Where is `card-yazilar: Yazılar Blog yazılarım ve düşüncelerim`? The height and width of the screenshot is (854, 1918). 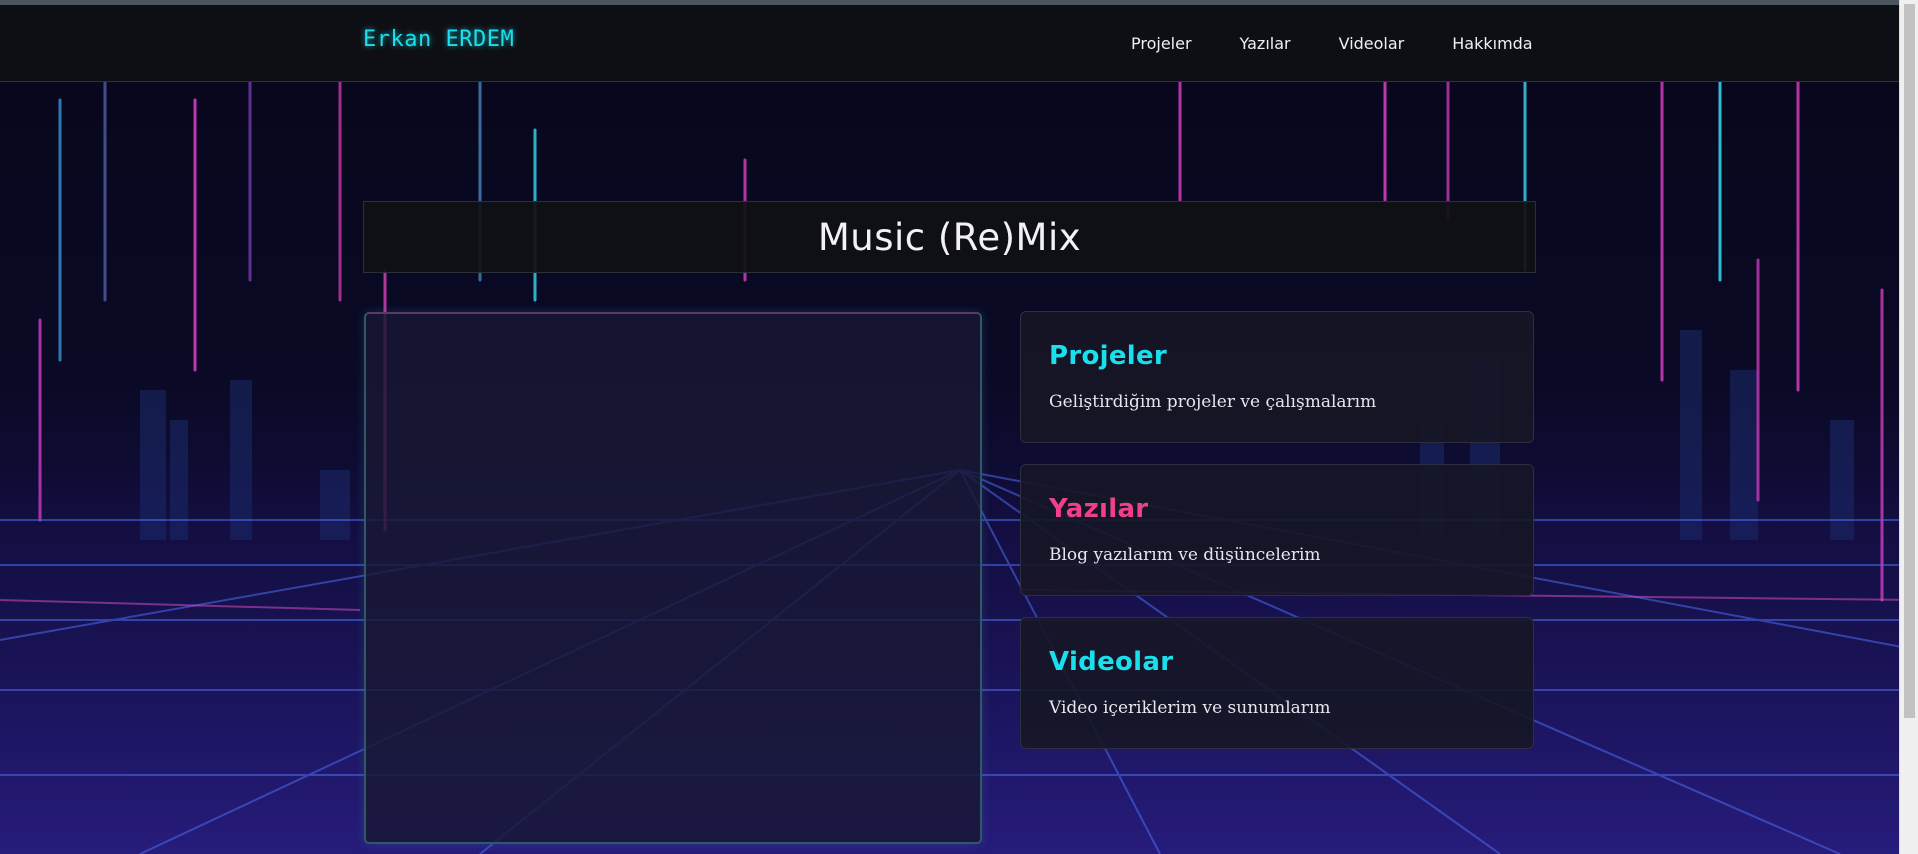
card-yazilar: Yazılar Blog yazılarım ve düşüncelerim is located at coordinates (1277, 530).